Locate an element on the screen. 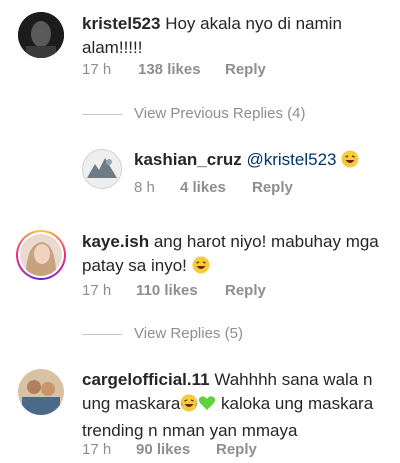 The width and height of the screenshot is (400, 463). avatar-story-ring is located at coordinates (41, 255).